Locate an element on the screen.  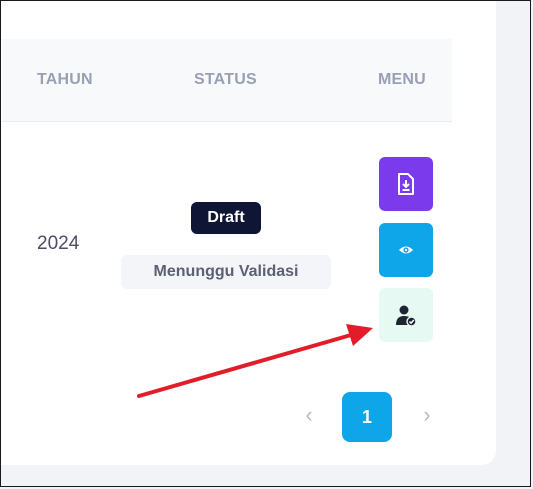
pagination-page-1: 1 is located at coordinates (367, 417).